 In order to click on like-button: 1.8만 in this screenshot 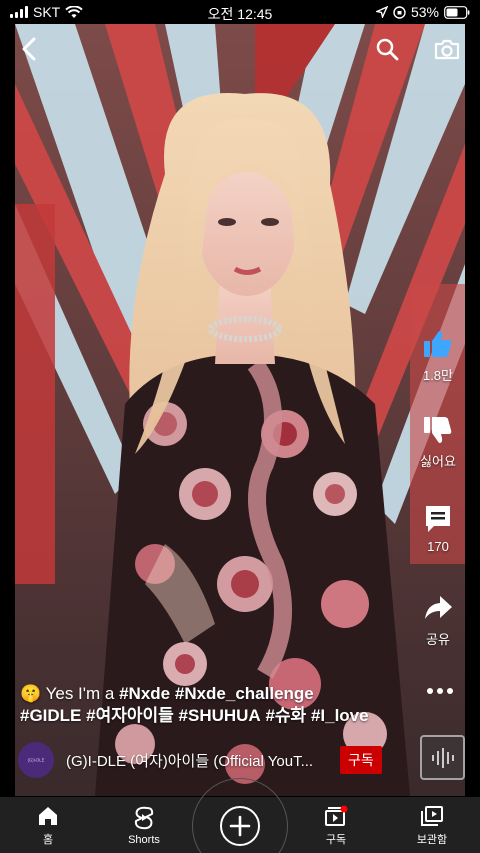, I will do `click(438, 356)`.